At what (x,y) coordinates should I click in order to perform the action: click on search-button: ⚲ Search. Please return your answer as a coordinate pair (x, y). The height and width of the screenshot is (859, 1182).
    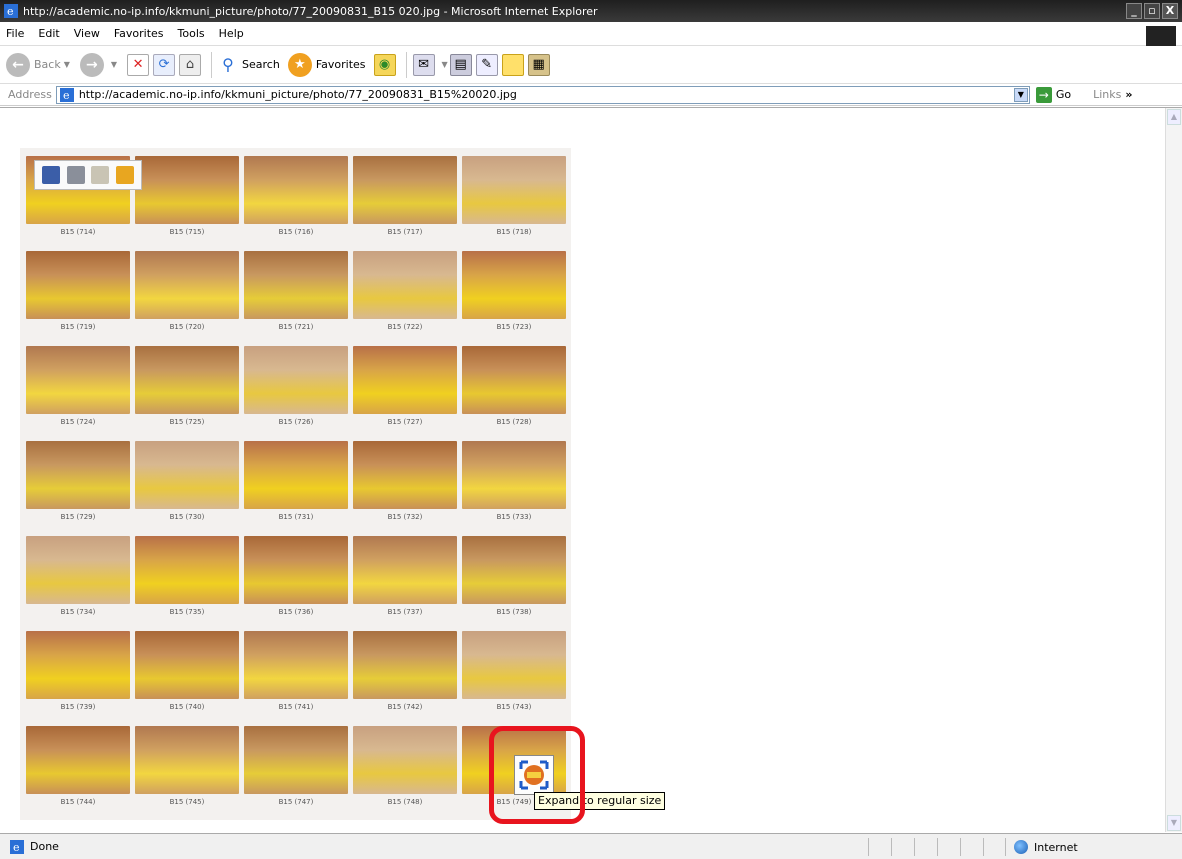
    Looking at the image, I should click on (249, 65).